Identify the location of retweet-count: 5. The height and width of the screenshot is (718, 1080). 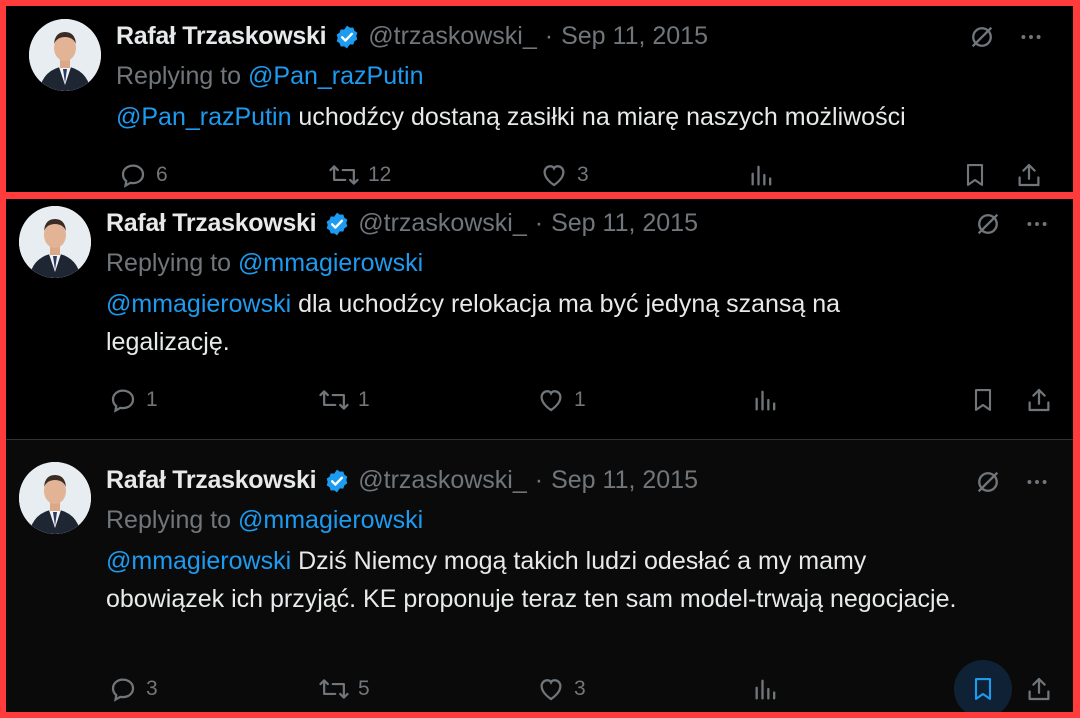
(364, 688).